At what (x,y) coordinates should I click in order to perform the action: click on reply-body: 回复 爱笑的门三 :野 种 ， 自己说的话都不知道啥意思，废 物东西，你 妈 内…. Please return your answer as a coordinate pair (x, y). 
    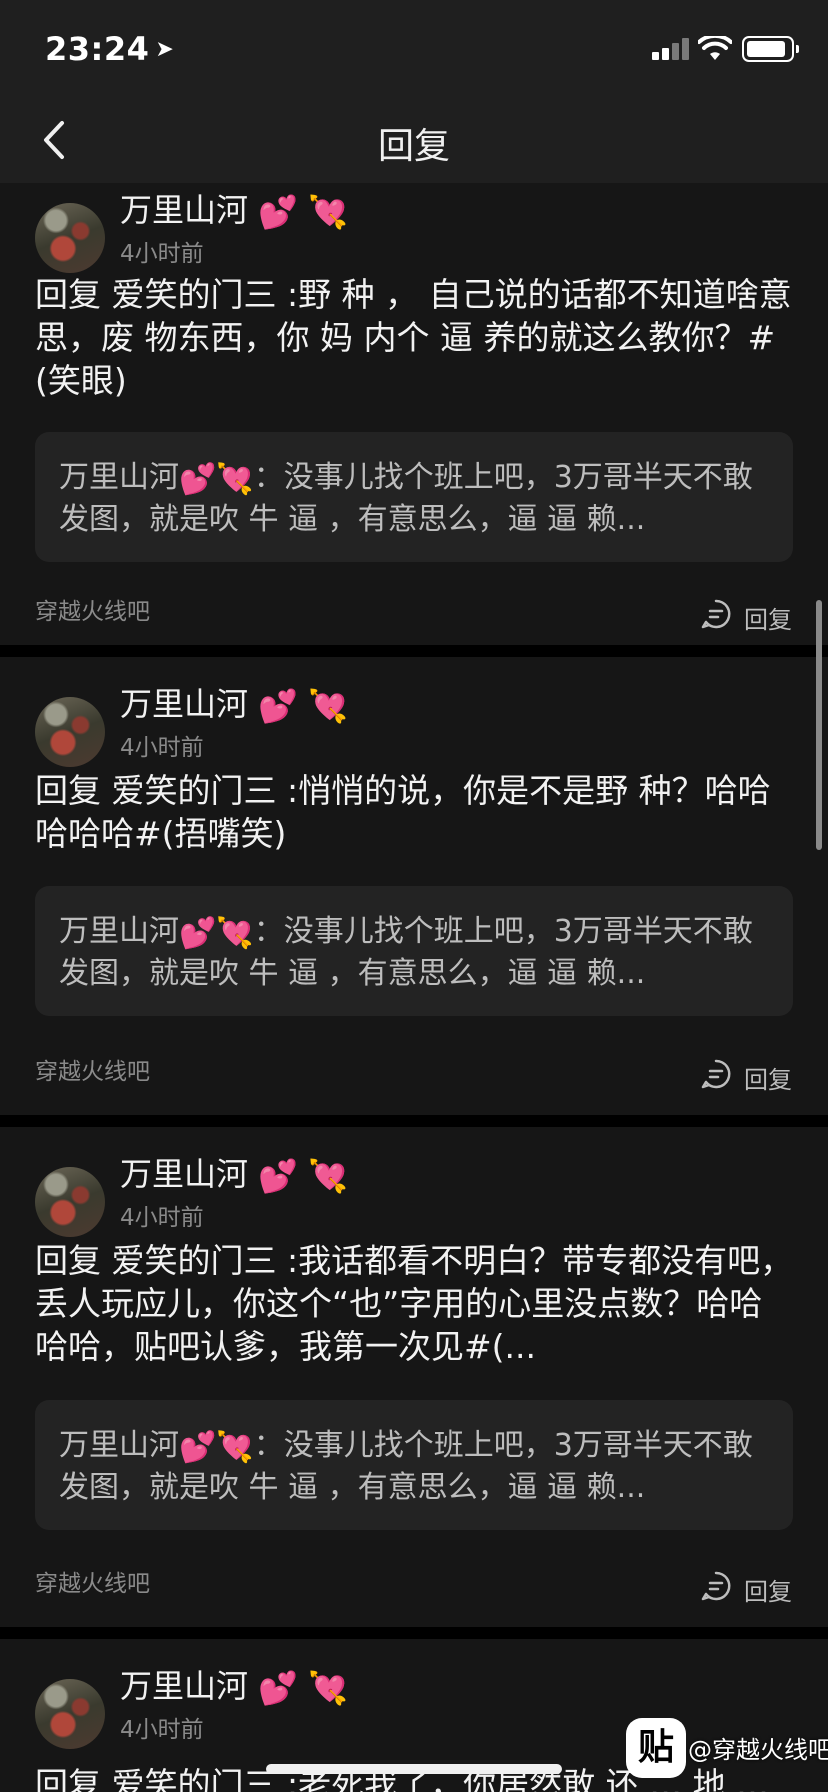
    Looking at the image, I should click on (415, 337).